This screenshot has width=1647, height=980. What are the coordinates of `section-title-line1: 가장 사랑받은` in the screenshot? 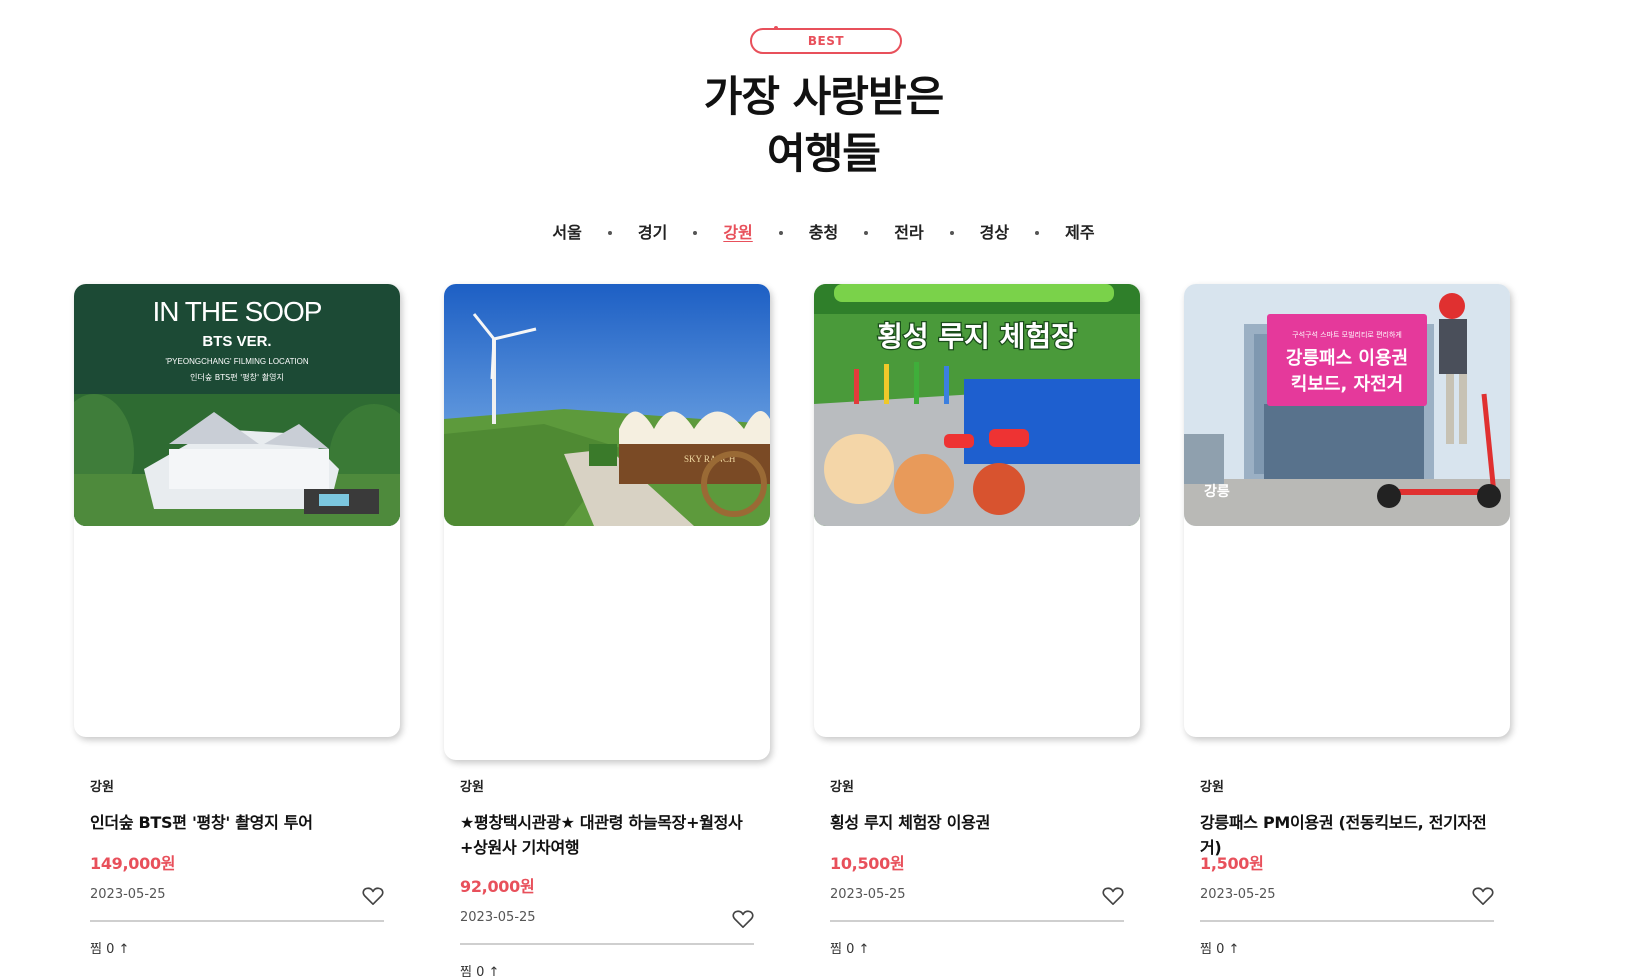 It's located at (823, 96).